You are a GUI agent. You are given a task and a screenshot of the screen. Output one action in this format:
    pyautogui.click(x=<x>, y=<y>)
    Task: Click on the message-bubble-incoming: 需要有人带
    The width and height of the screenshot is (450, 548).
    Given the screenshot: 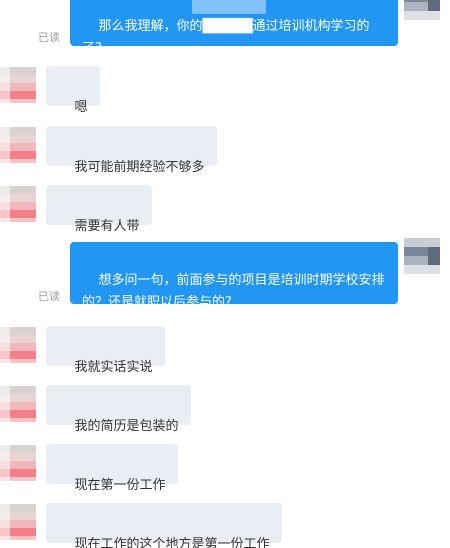 What is the action you would take?
    pyautogui.click(x=99, y=209)
    